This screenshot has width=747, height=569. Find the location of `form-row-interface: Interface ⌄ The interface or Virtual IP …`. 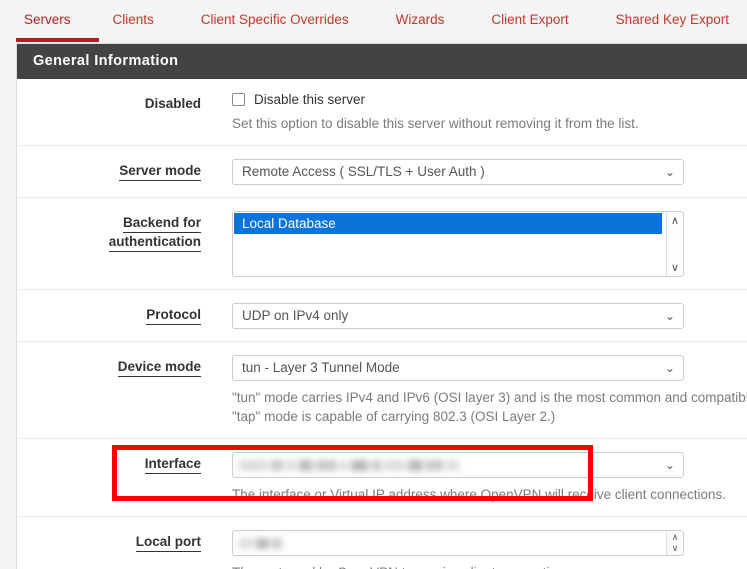

form-row-interface: Interface ⌄ The interface or Virtual IP … is located at coordinates (382, 478).